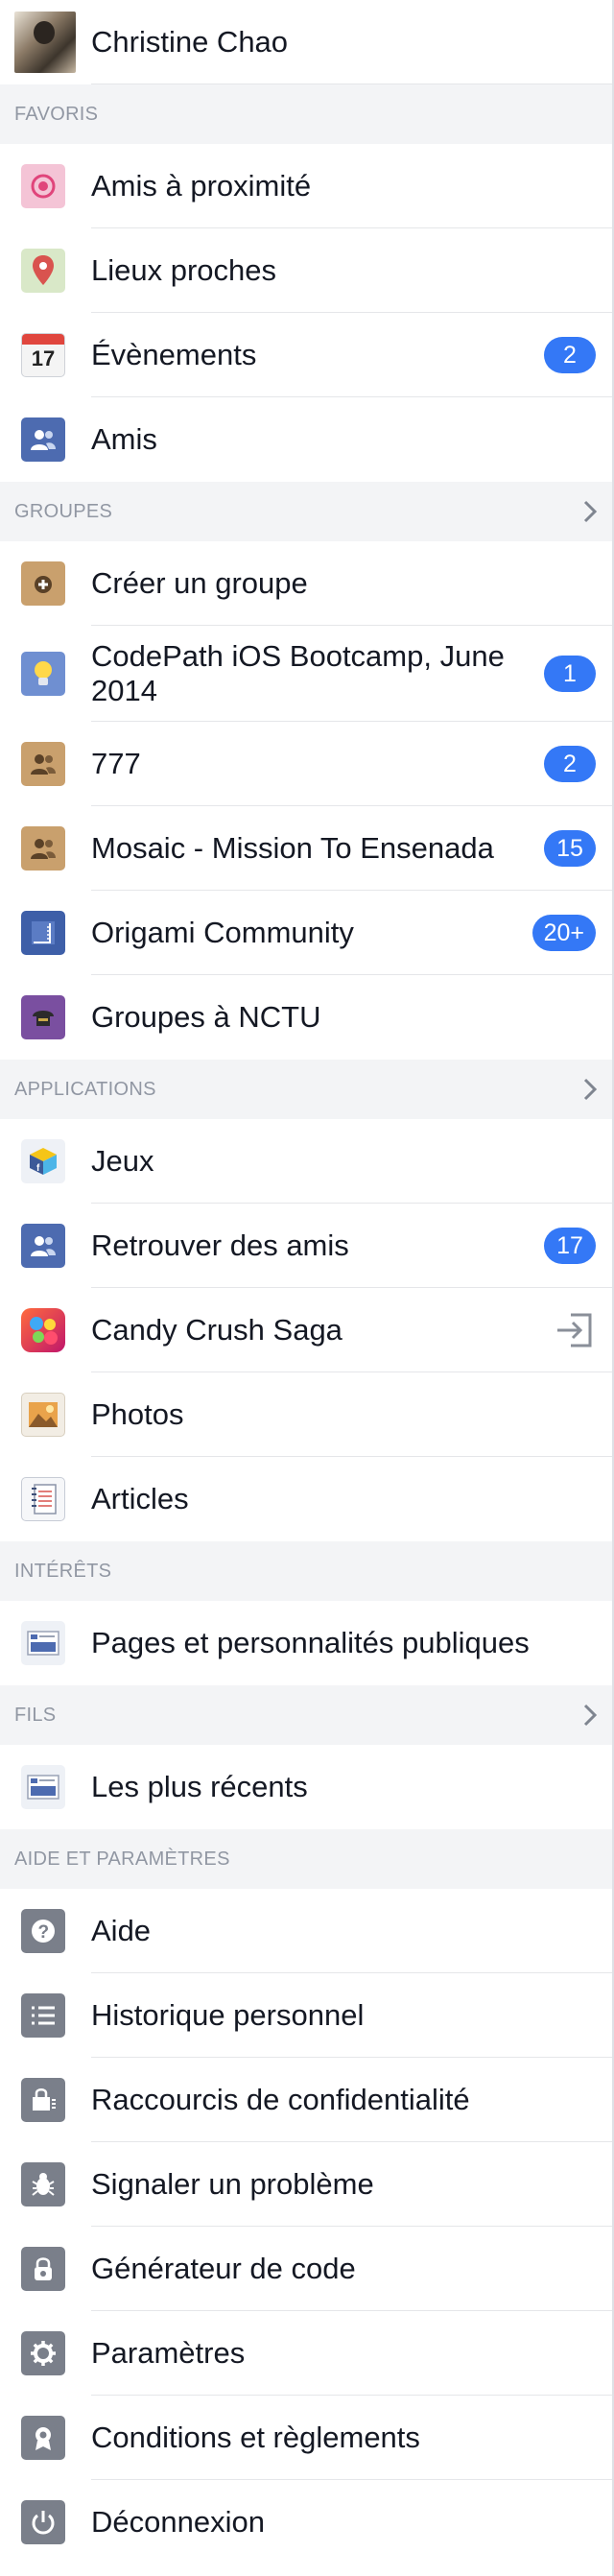 Image resolution: width=614 pixels, height=2576 pixels. Describe the element at coordinates (122, 1859) in the screenshot. I see `section-title: AIDE ET PARAMÈTRES` at that location.